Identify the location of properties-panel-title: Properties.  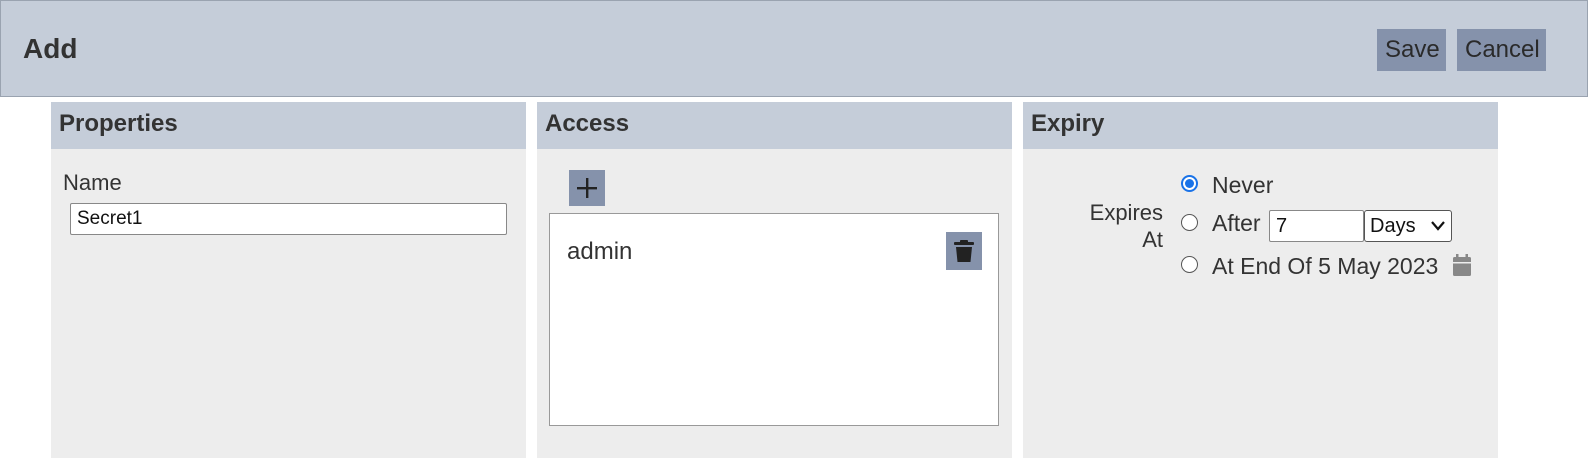
(118, 123).